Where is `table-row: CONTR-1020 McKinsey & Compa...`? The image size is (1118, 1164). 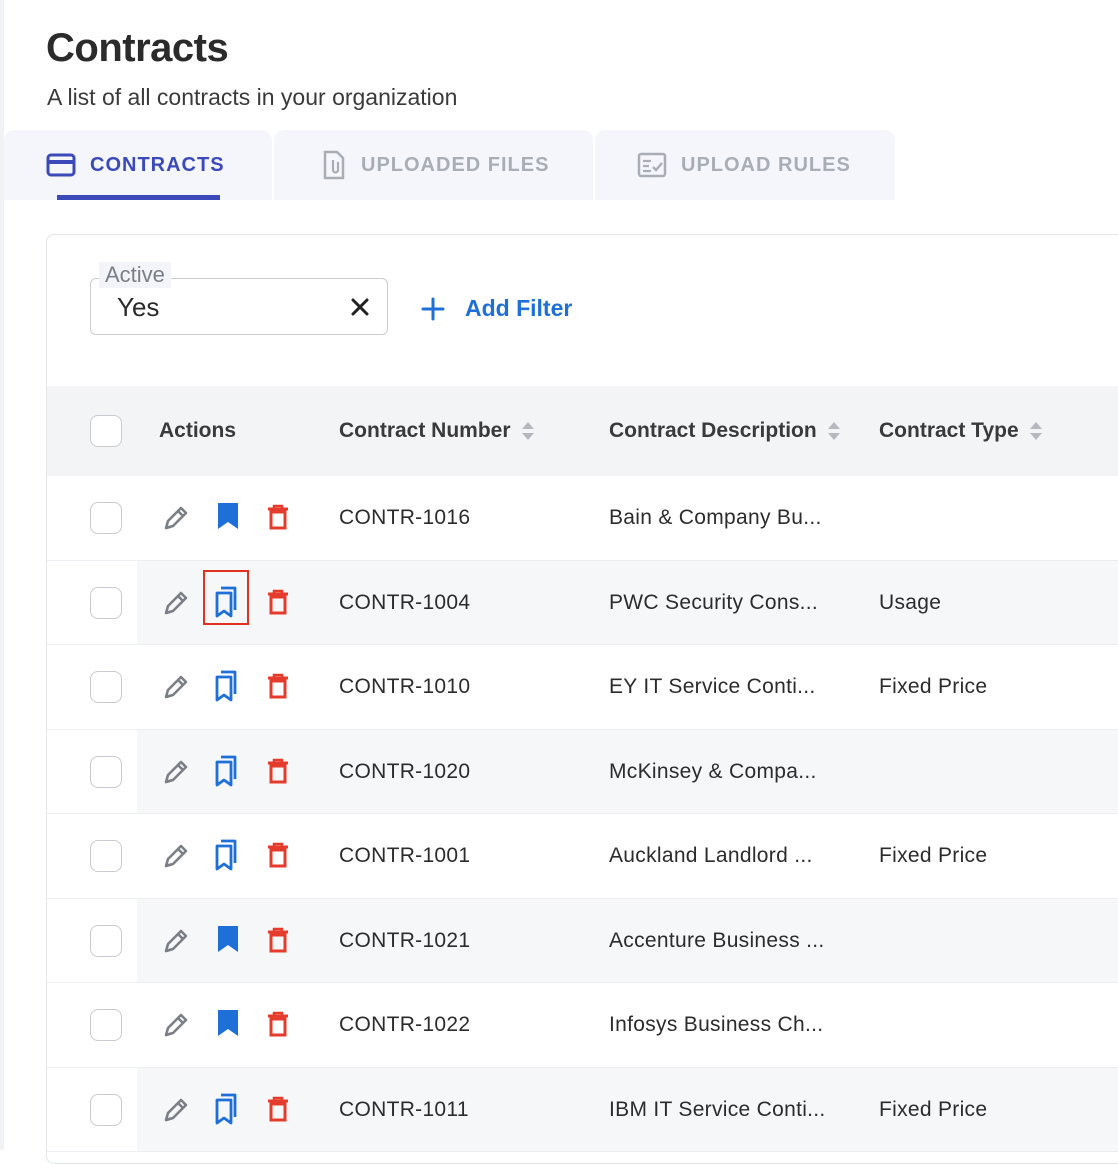 table-row: CONTR-1020 McKinsey & Compa... is located at coordinates (582, 771).